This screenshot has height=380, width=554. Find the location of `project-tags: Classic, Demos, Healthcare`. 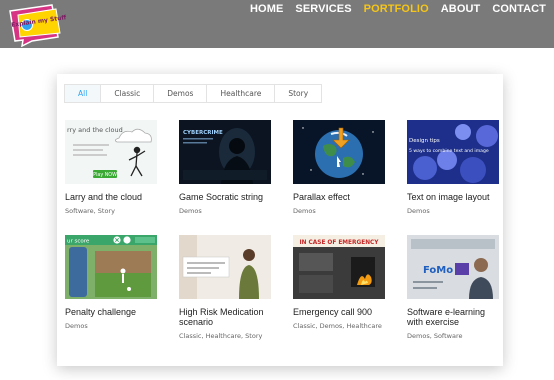

project-tags: Classic, Demos, Healthcare is located at coordinates (337, 326).